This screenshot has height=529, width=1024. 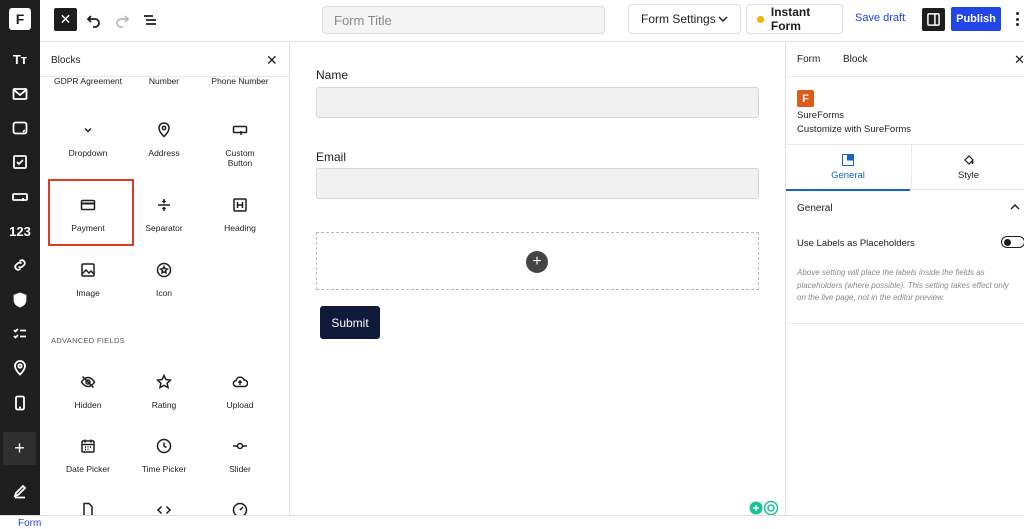 I want to click on block-image: Image, so click(x=88, y=280).